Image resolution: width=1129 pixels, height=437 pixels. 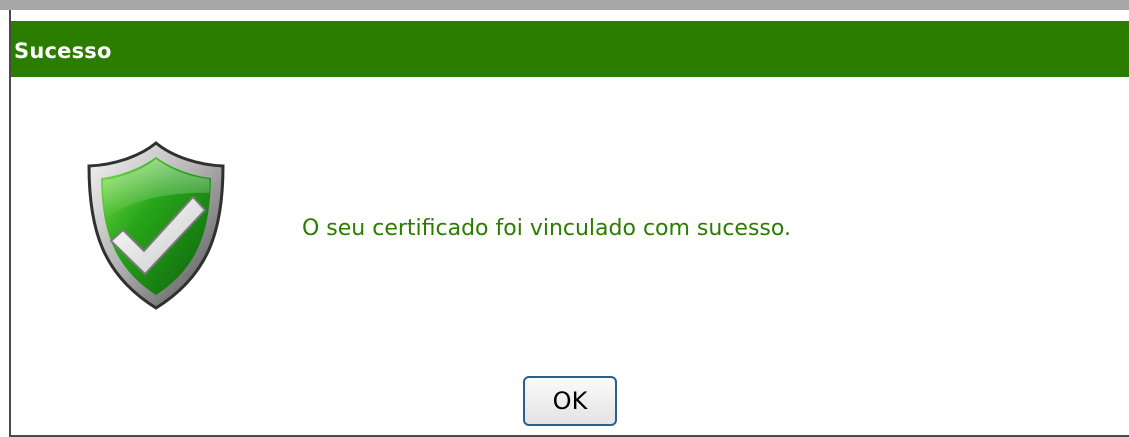 What do you see at coordinates (564, 5) in the screenshot?
I see `top-strip` at bounding box center [564, 5].